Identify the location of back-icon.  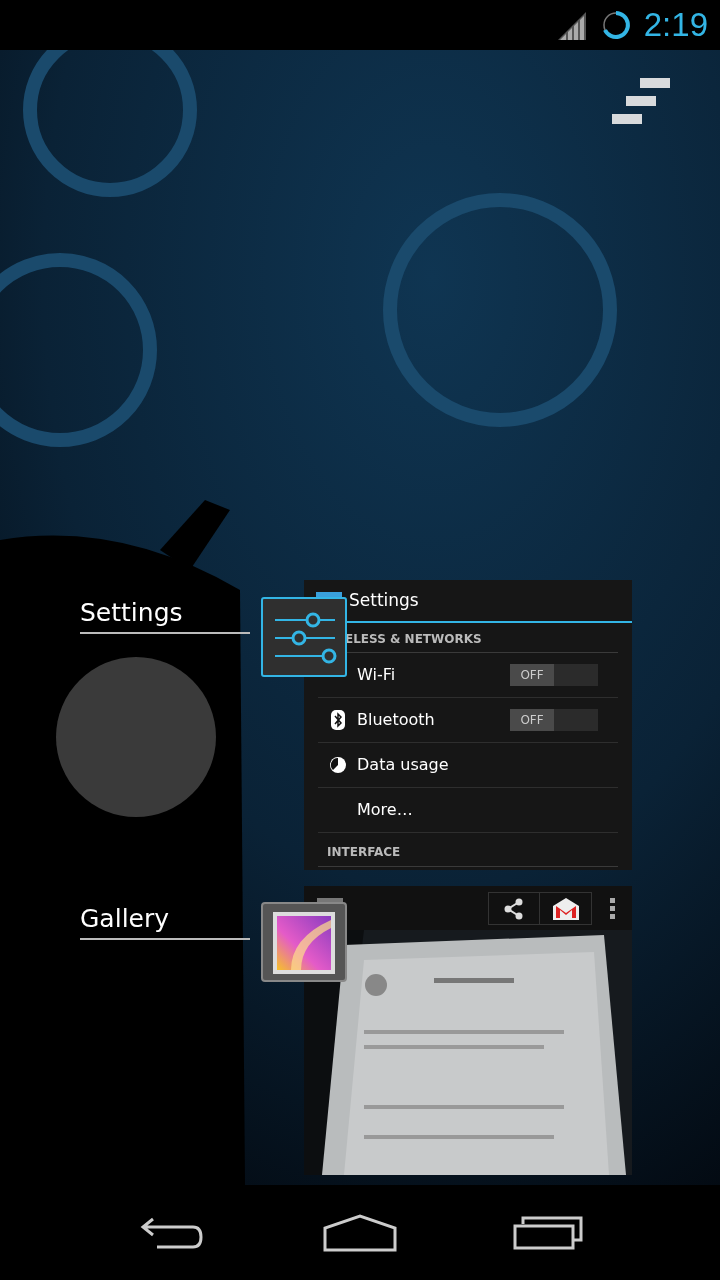
(171, 1232).